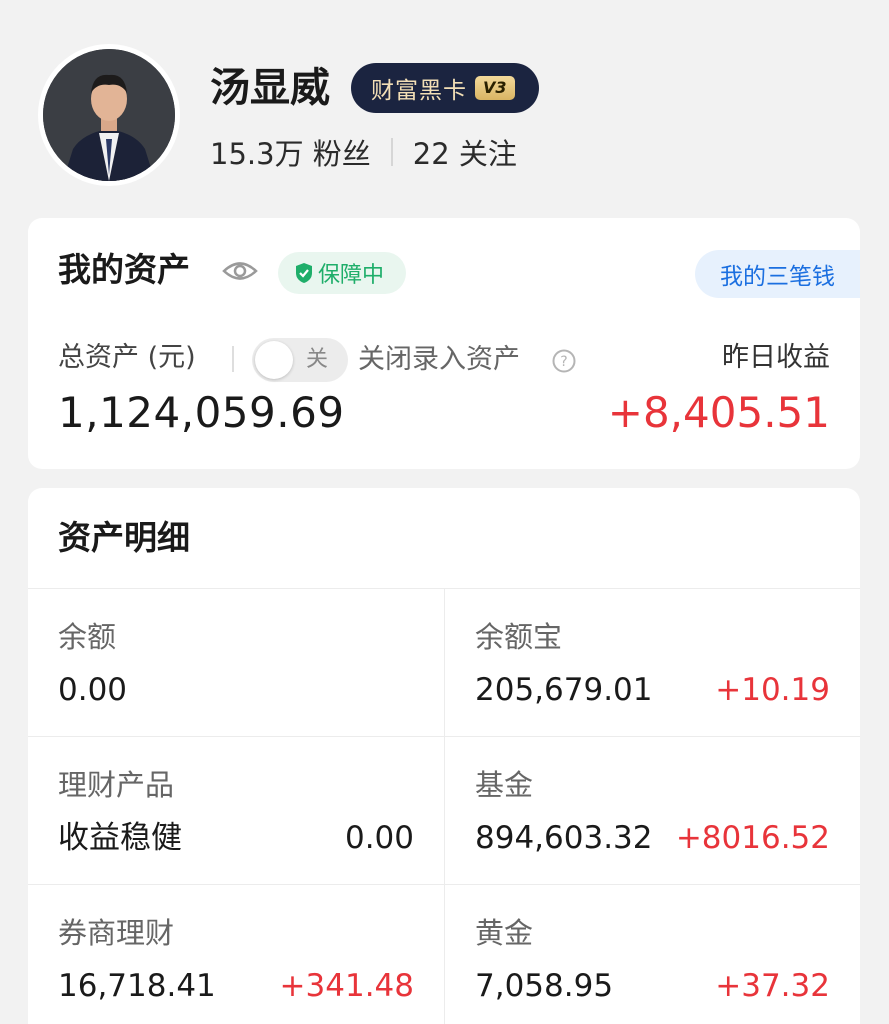  What do you see at coordinates (137, 986) in the screenshot?
I see `asset-item-amount: 16,718.41` at bounding box center [137, 986].